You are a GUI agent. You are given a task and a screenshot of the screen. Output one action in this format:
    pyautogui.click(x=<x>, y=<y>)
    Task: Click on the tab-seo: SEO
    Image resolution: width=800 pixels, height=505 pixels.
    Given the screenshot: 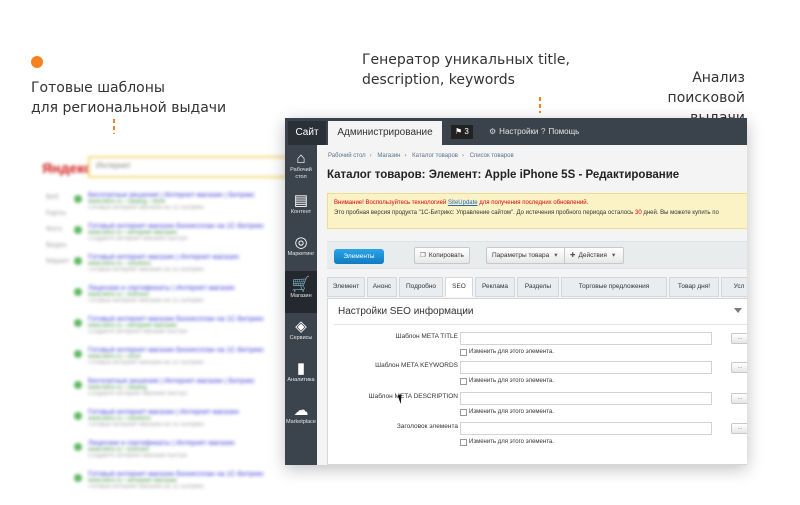 What is the action you would take?
    pyautogui.click(x=459, y=287)
    